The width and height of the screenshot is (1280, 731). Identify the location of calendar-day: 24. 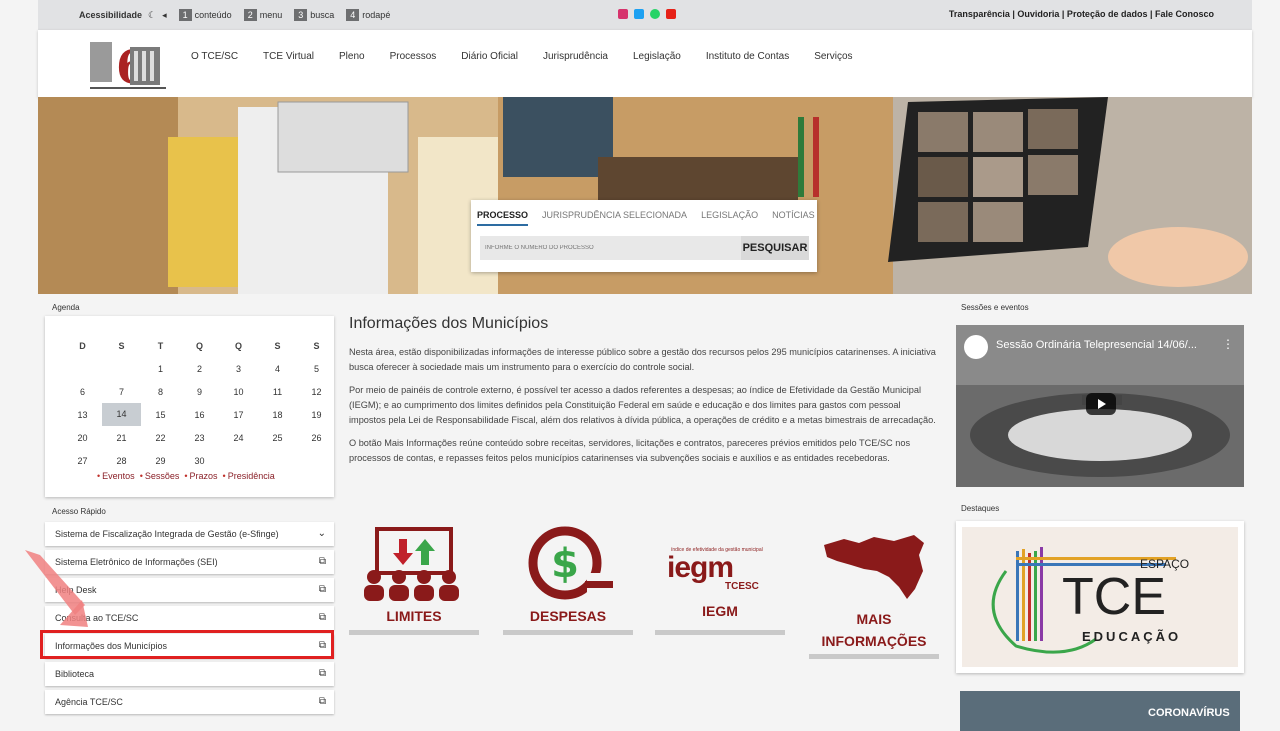
(238, 438).